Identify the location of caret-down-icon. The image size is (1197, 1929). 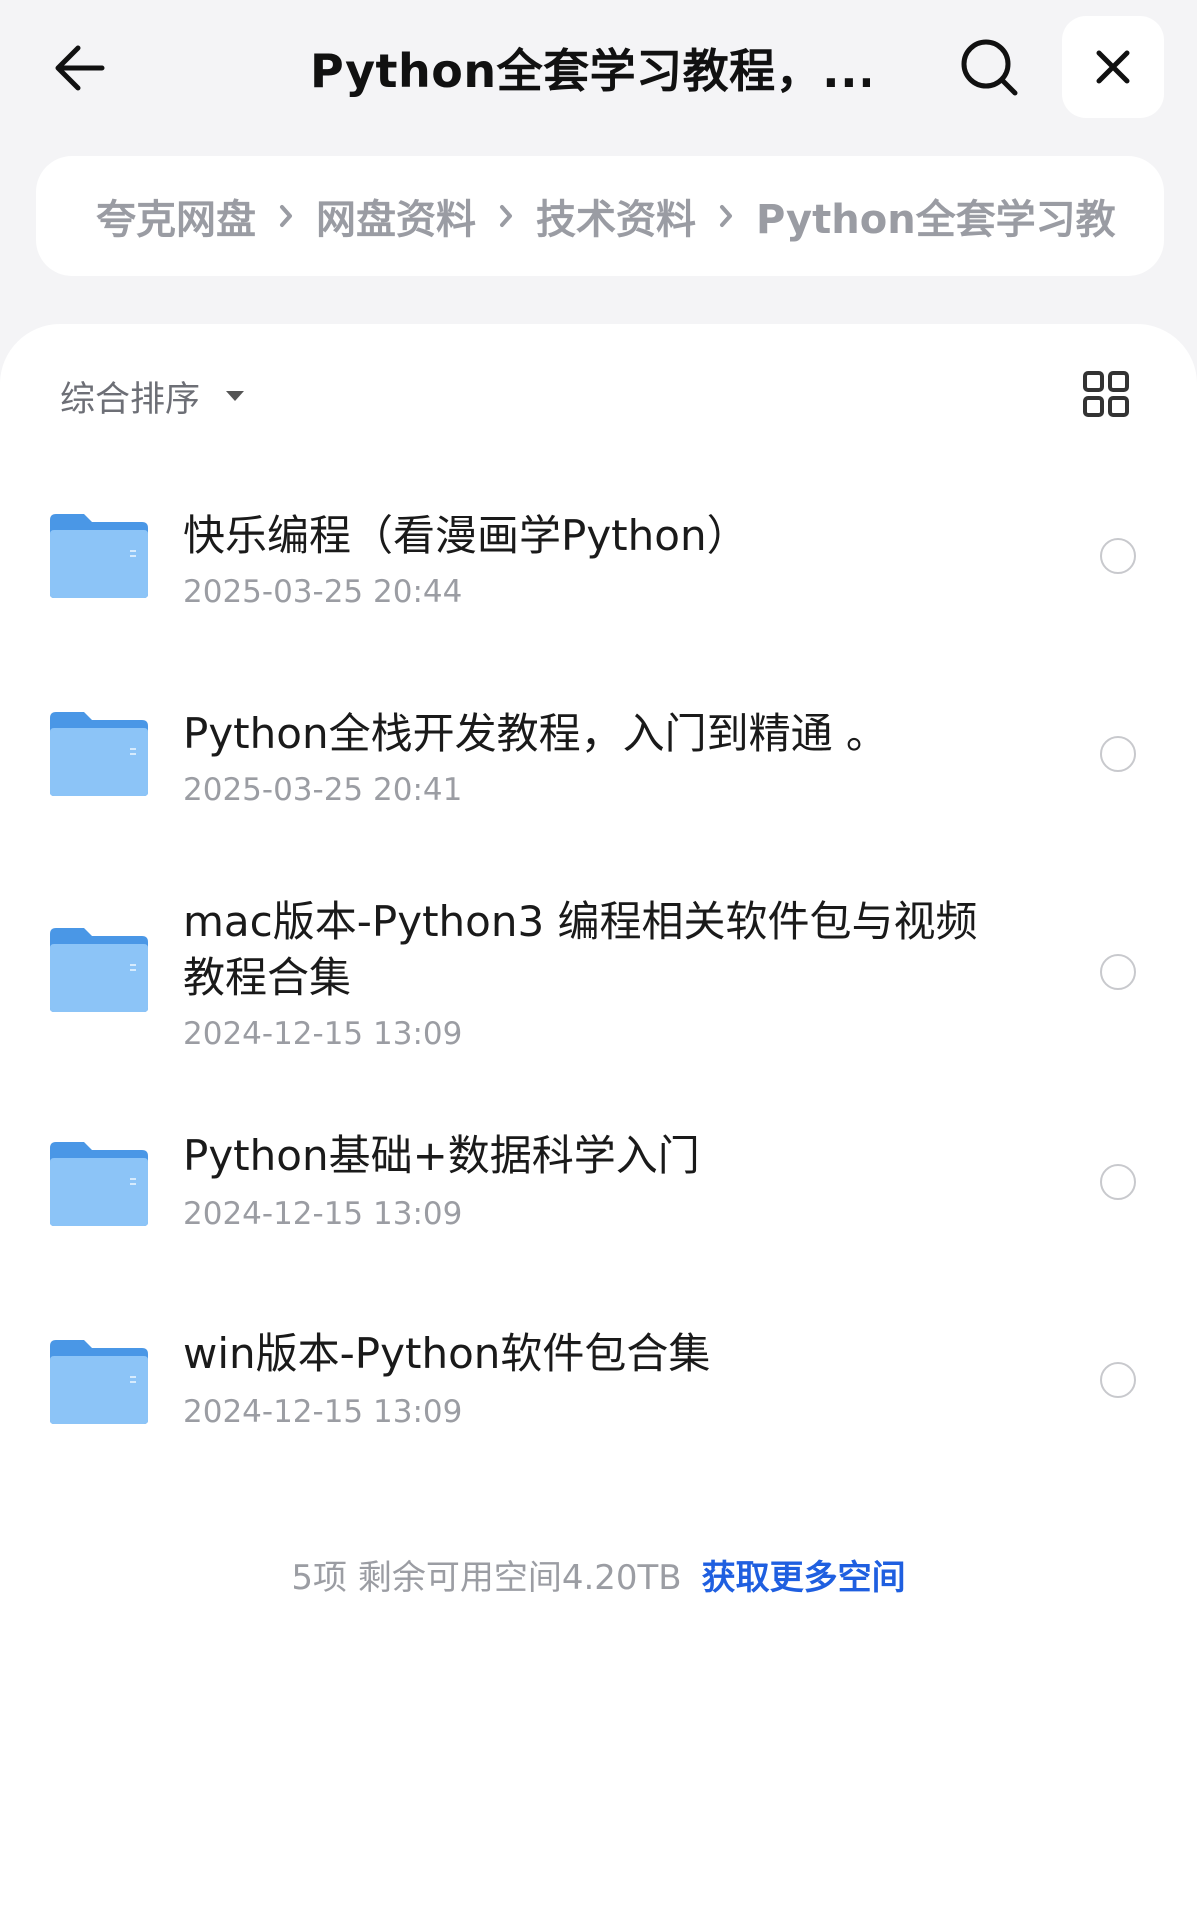
(235, 396).